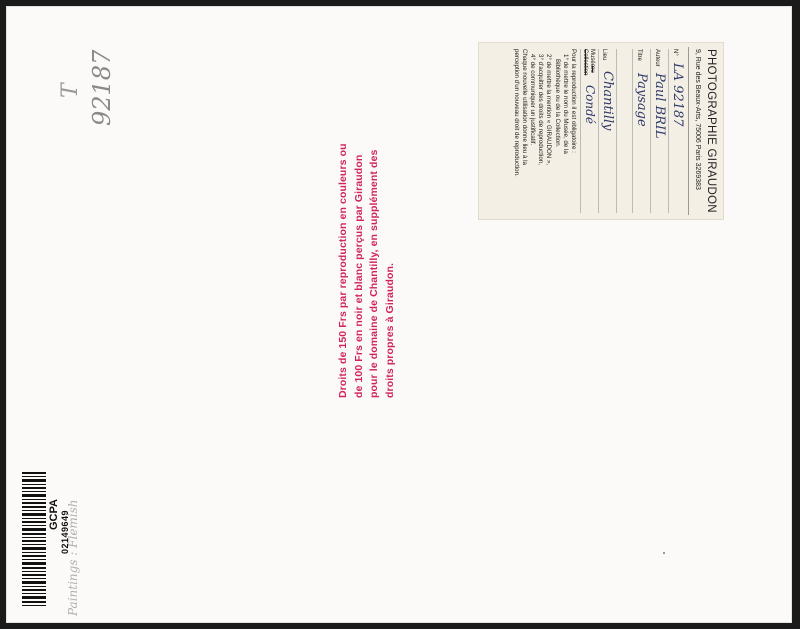  Describe the element at coordinates (70, 90) in the screenshot. I see `pencil-t-mark: T` at that location.